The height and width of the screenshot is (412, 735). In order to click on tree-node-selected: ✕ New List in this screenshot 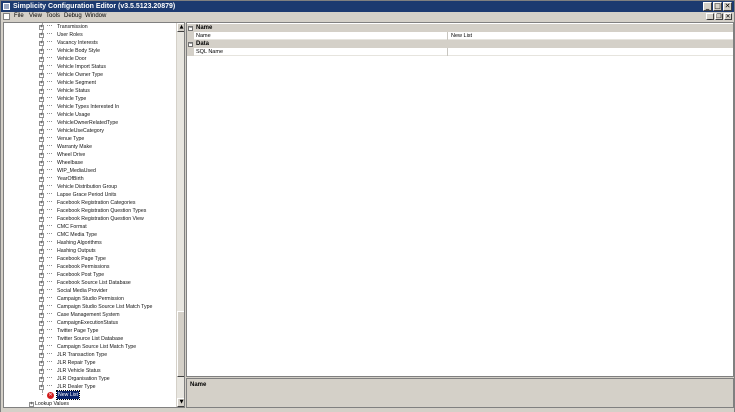, I will do `click(90, 395)`.